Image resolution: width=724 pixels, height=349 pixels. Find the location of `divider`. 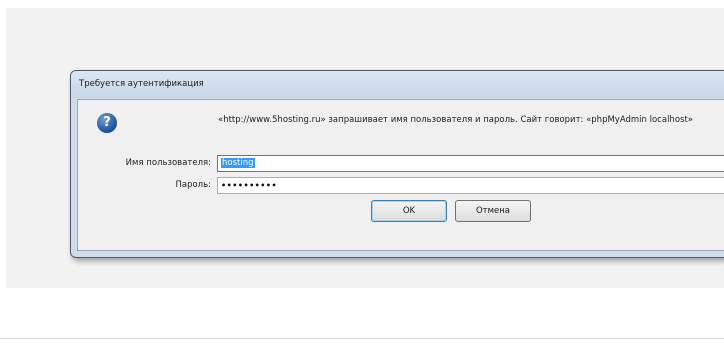

divider is located at coordinates (362, 338).